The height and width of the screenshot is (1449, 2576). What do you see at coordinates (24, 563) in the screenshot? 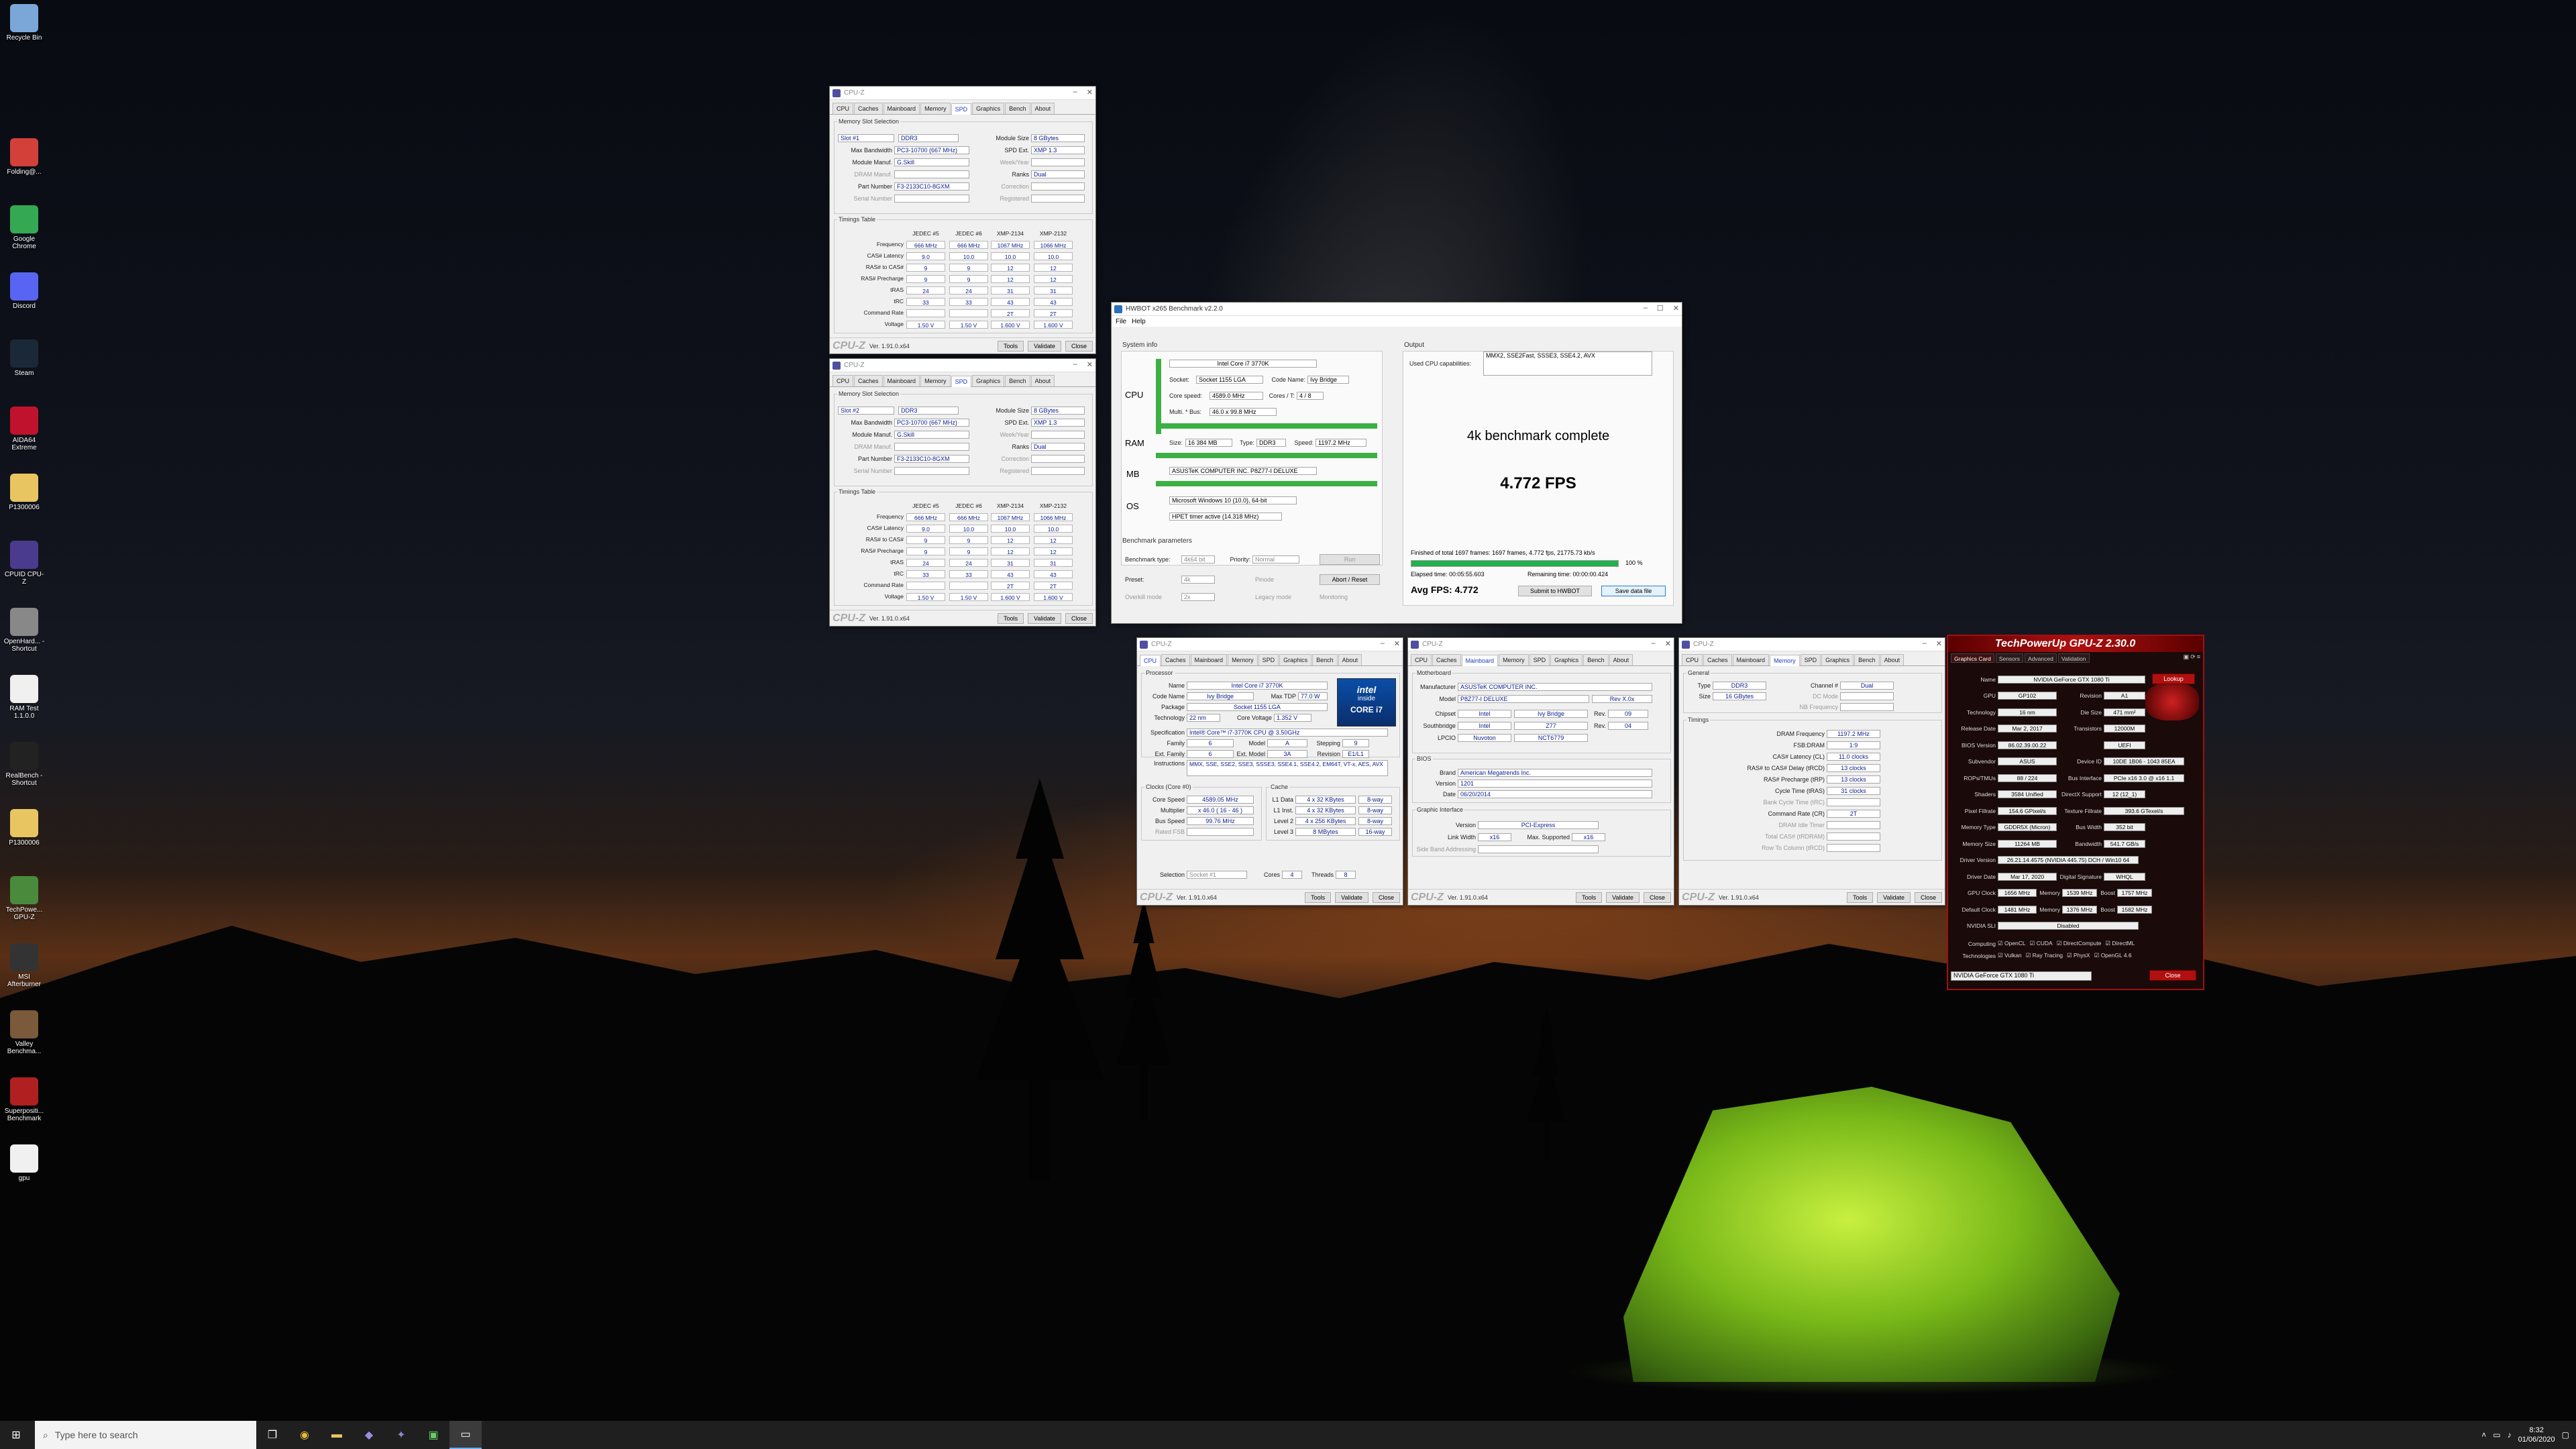
I see `desktop-icon: CPUID CPU-Z` at bounding box center [24, 563].